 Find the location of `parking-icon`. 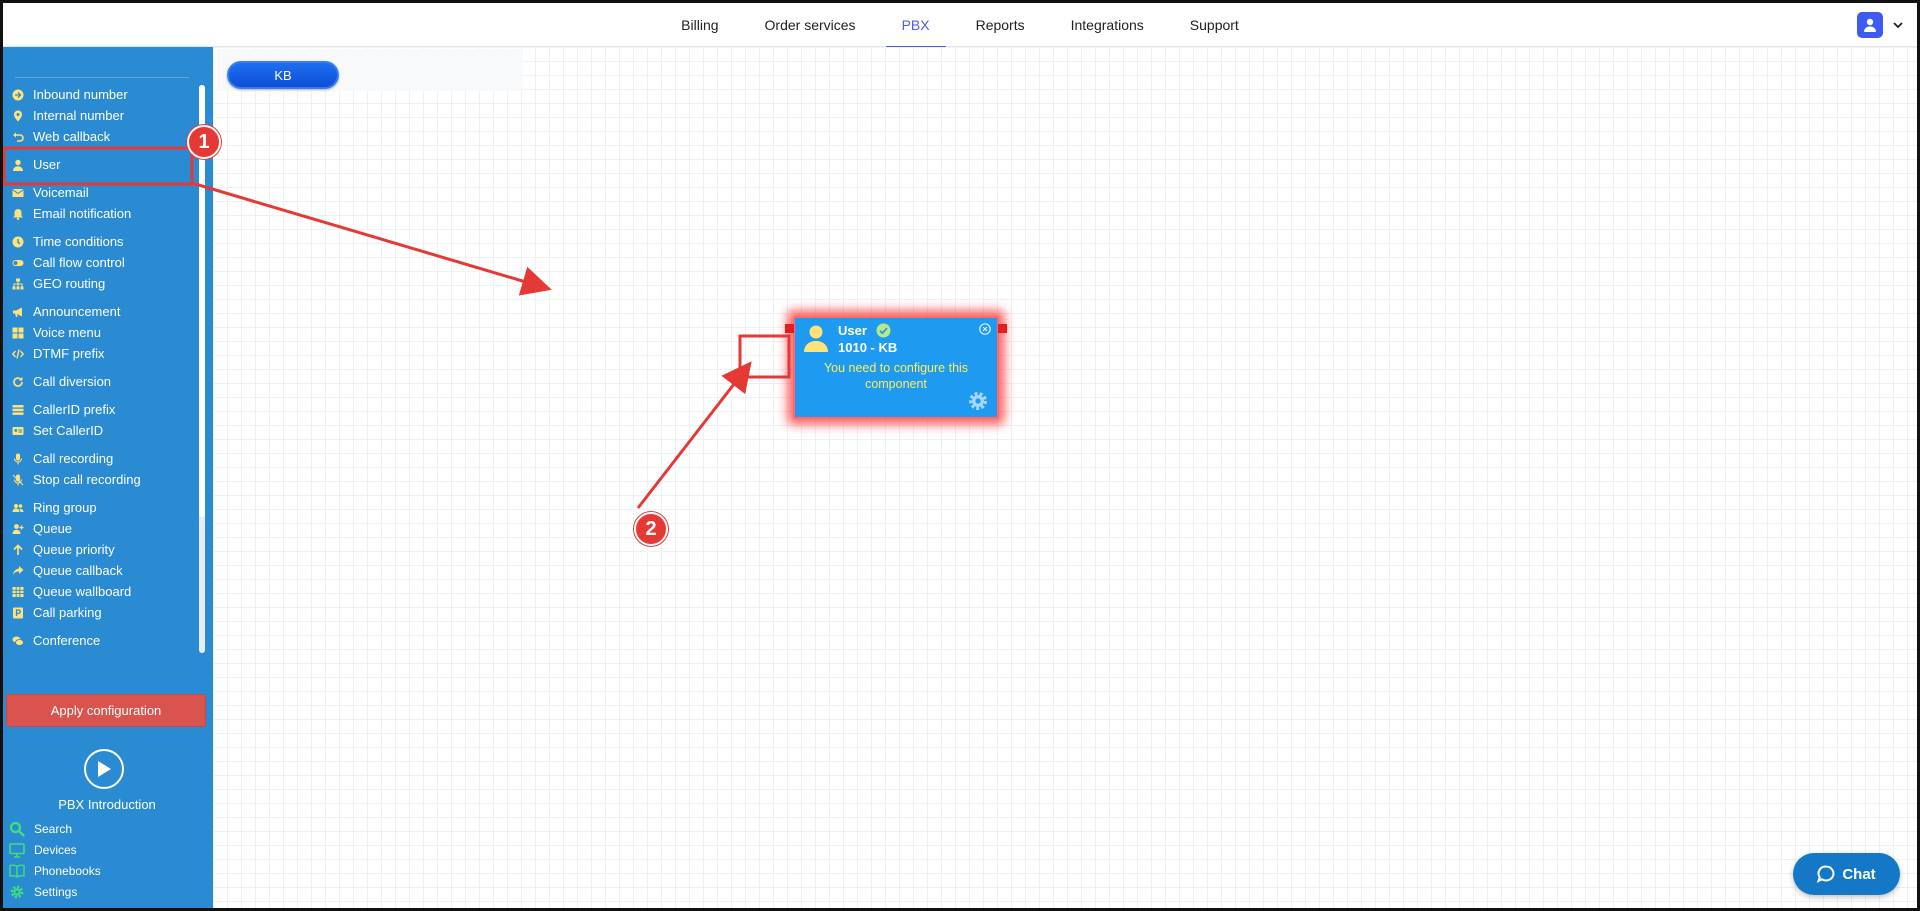

parking-icon is located at coordinates (17, 612).